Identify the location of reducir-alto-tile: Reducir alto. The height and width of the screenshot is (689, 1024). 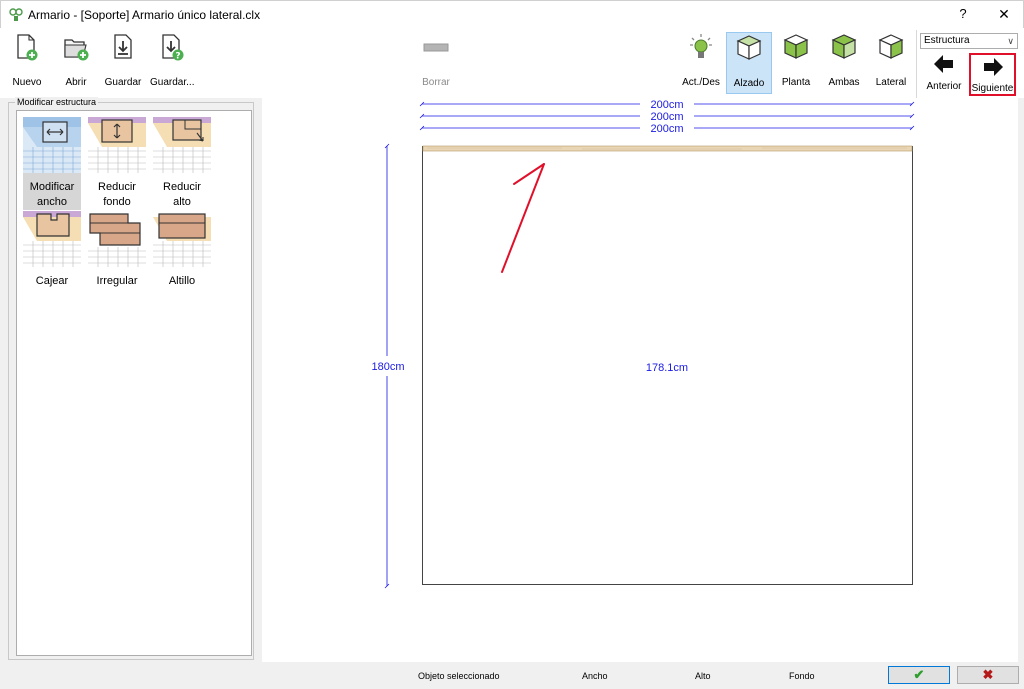
(182, 163).